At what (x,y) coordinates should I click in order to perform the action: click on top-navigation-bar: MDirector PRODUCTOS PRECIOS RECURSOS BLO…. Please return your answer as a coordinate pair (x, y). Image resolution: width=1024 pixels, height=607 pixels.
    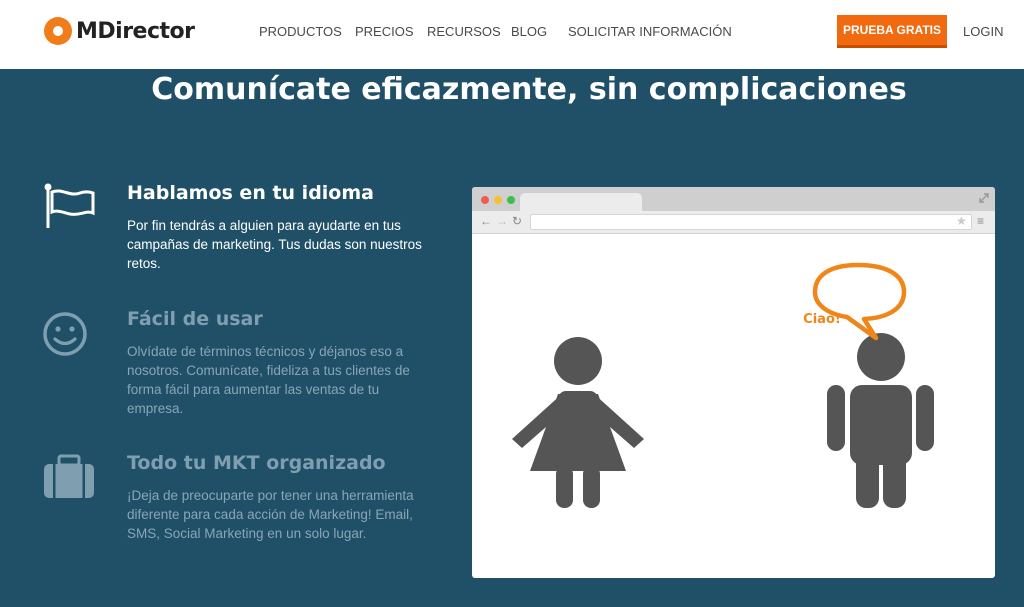
    Looking at the image, I should click on (512, 34).